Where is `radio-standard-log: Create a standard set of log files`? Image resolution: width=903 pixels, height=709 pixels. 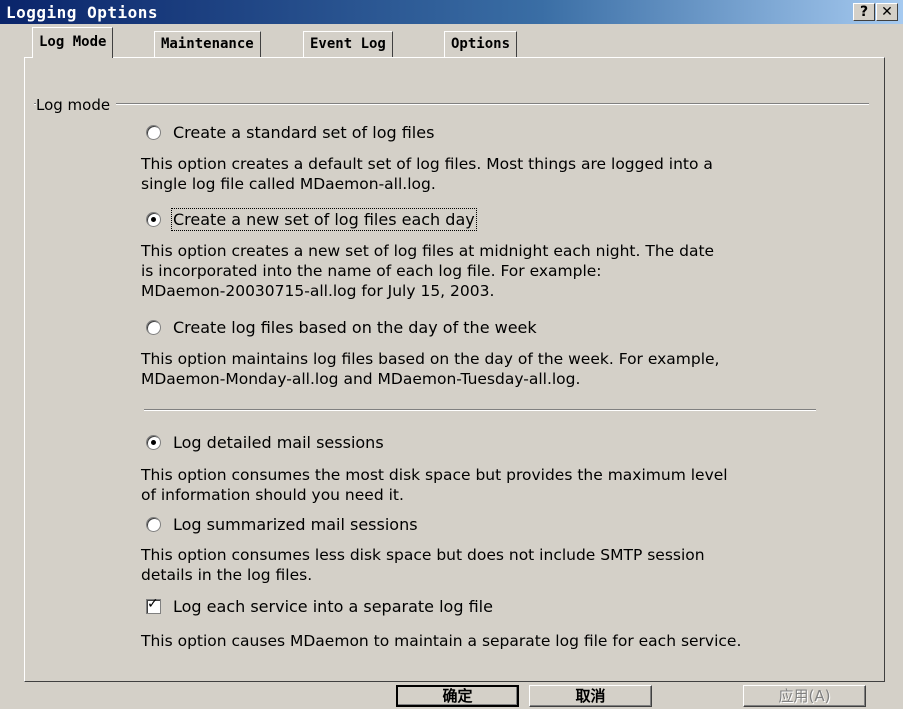
radio-standard-log: Create a standard set of log files is located at coordinates (290, 132).